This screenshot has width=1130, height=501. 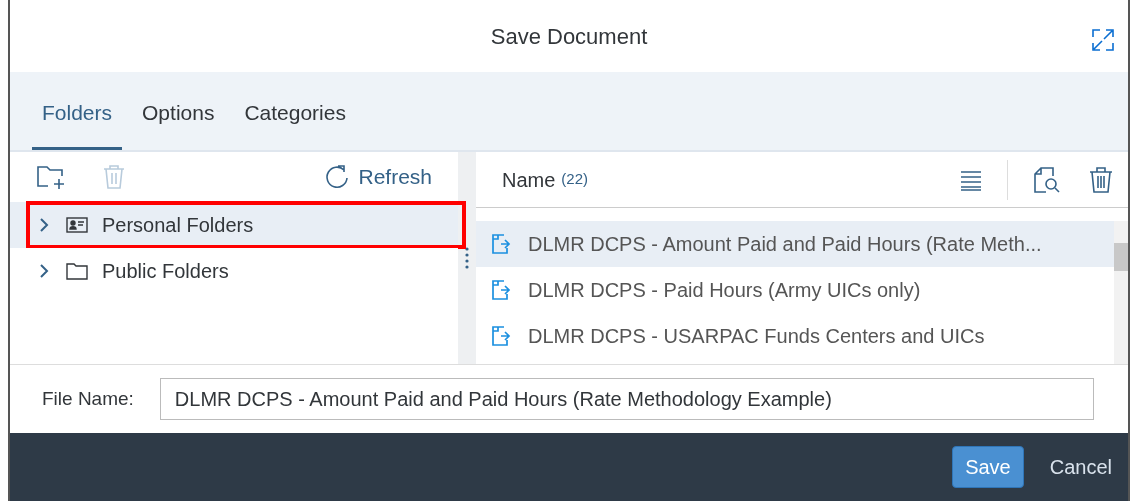 I want to click on document-search-icon, so click(x=1047, y=179).